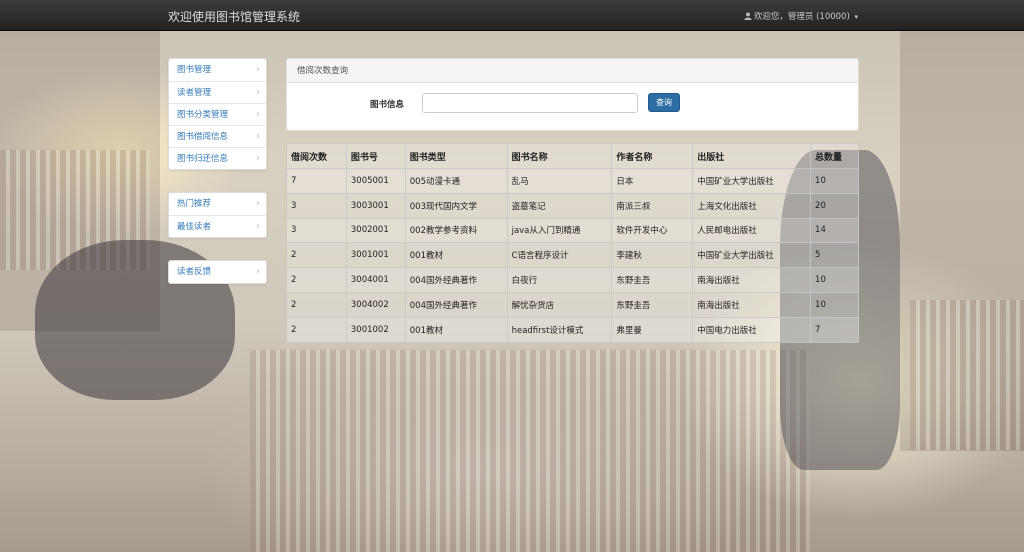 Image resolution: width=1024 pixels, height=552 pixels. I want to click on table-row: 3 3003001 003现代国内文学 盗墓笔记 南派三叔 上海文化出版社 20, so click(572, 205).